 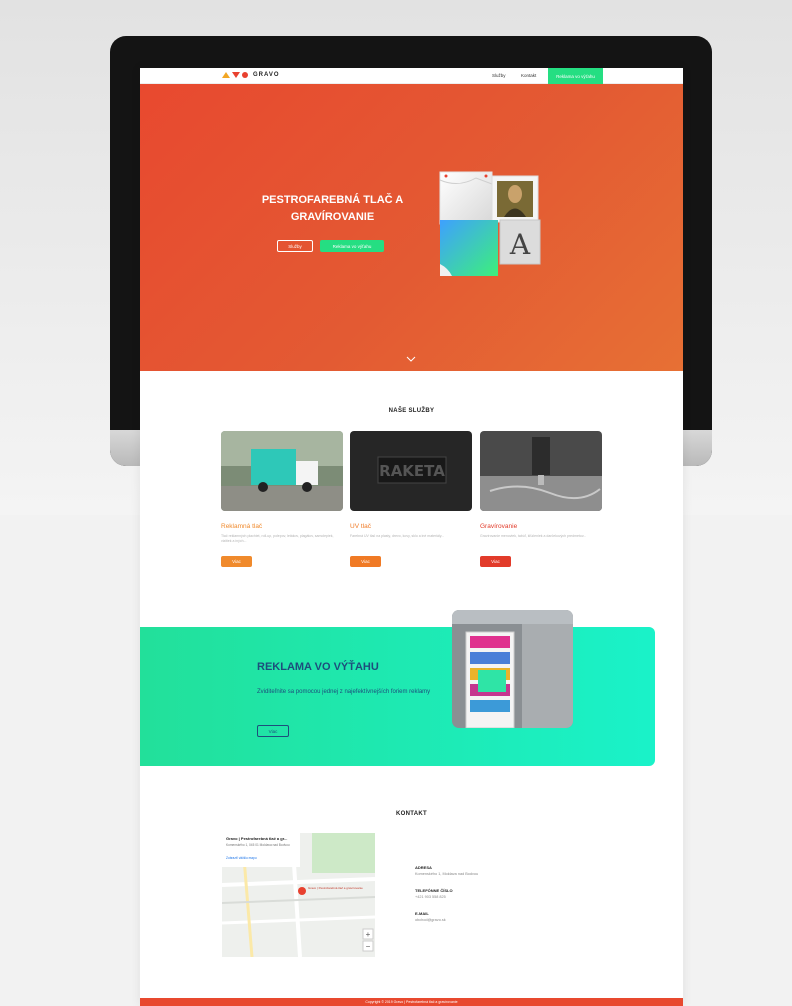 I want to click on card-image-van, so click(x=282, y=471).